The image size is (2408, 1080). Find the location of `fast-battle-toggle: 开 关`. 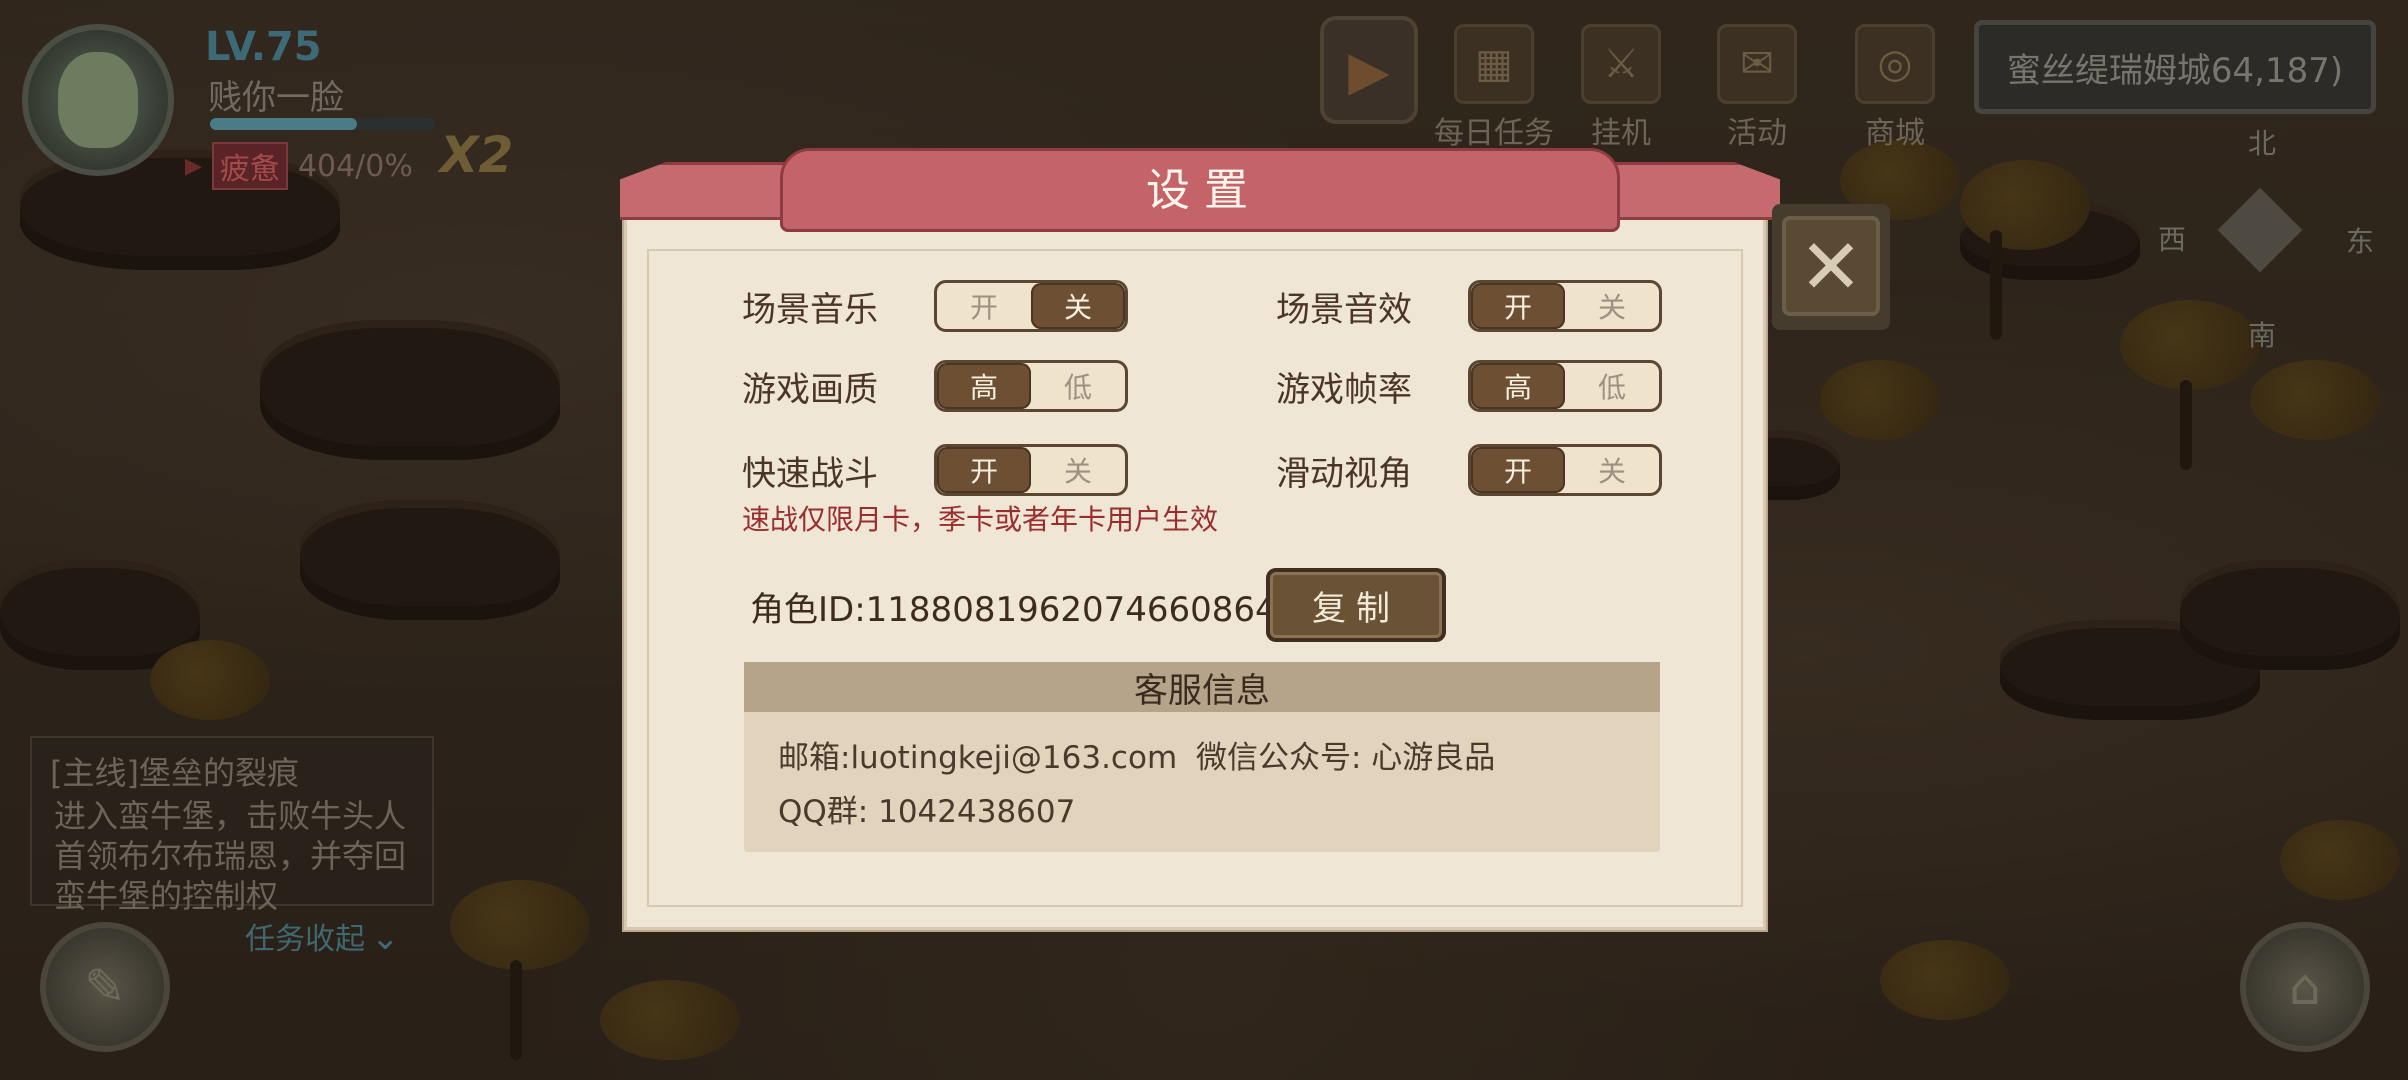

fast-battle-toggle: 开 关 is located at coordinates (1031, 470).